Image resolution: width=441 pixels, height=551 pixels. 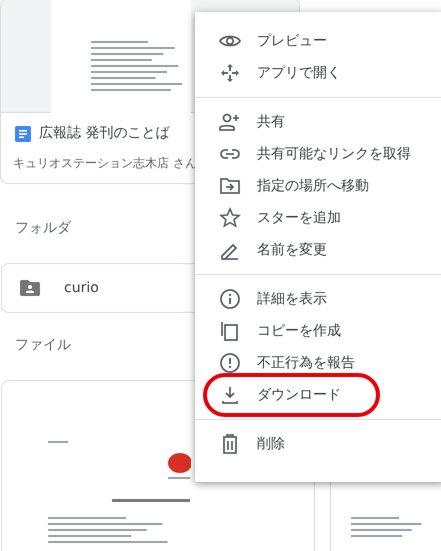 What do you see at coordinates (230, 331) in the screenshot?
I see `copy-icon` at bounding box center [230, 331].